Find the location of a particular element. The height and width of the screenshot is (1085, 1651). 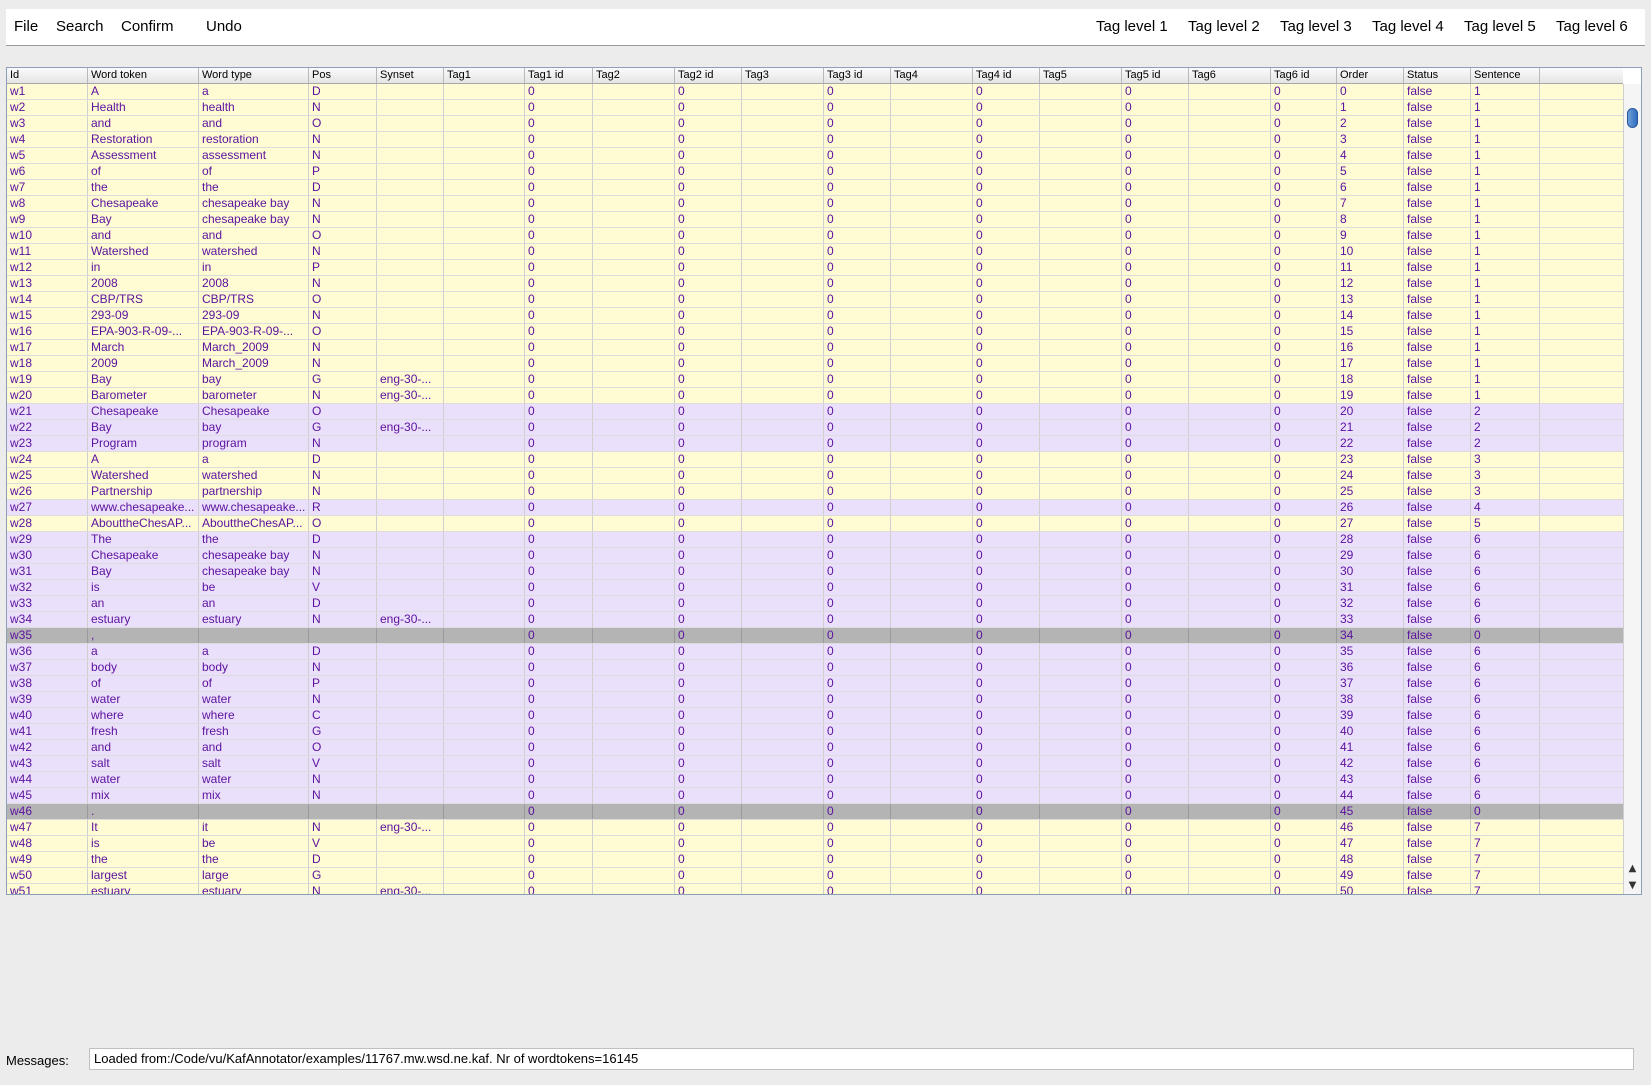

table-row: w1 Aa D 0 0 0 0 0 0 0 false 1 is located at coordinates (815, 92).